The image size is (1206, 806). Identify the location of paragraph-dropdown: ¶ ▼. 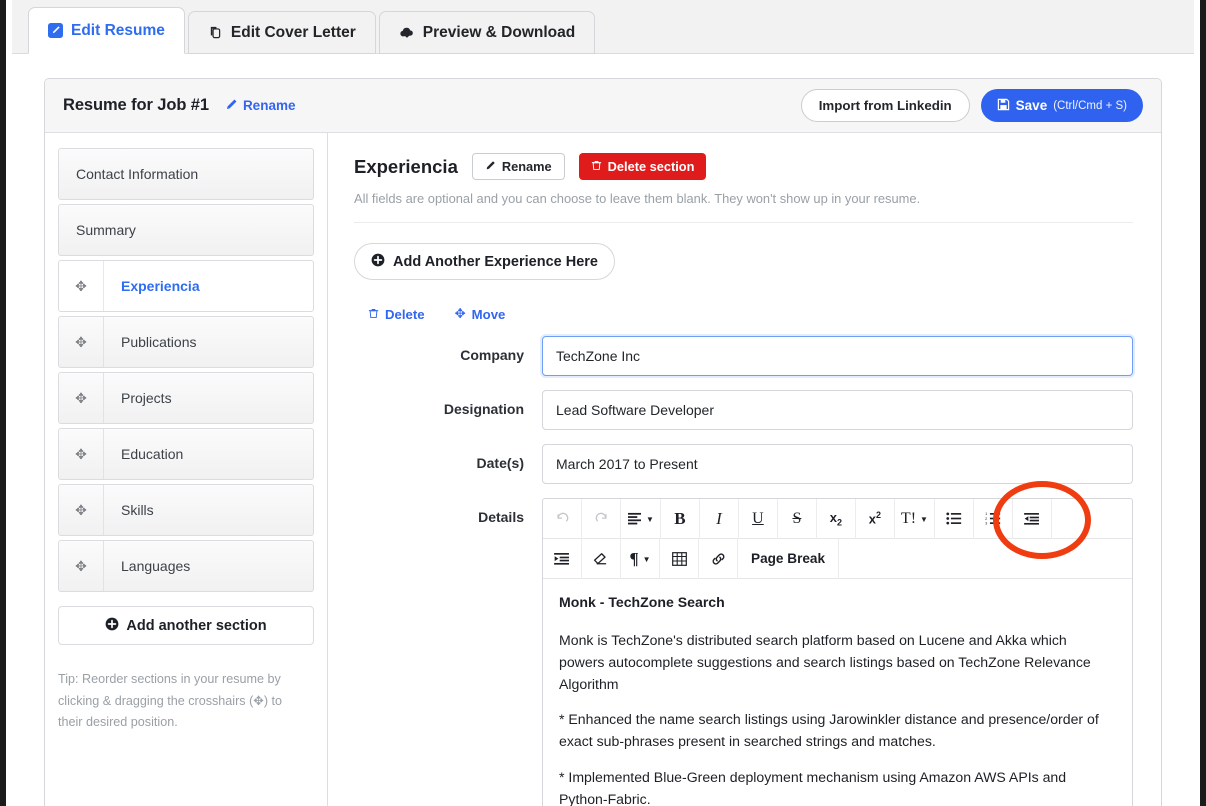
(640, 558).